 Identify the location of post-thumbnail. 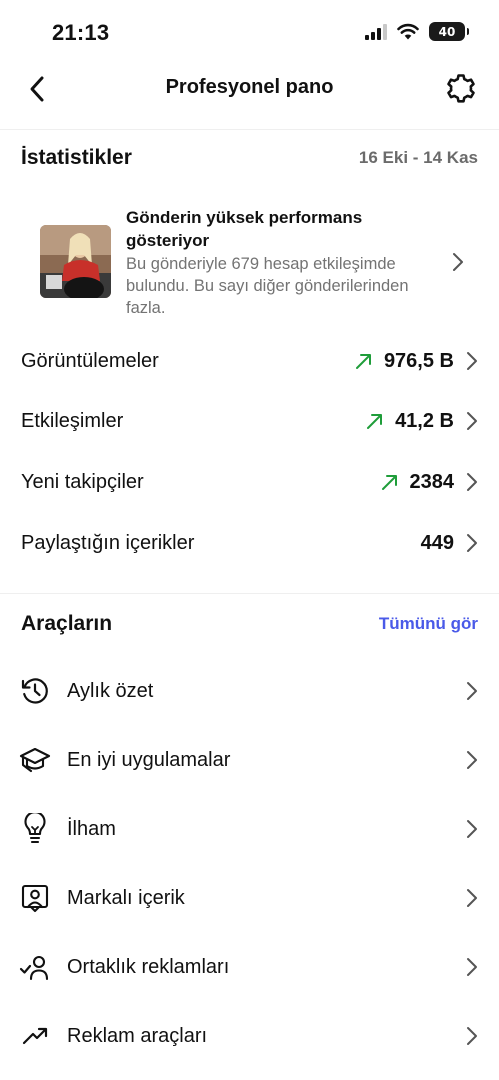
(75, 261).